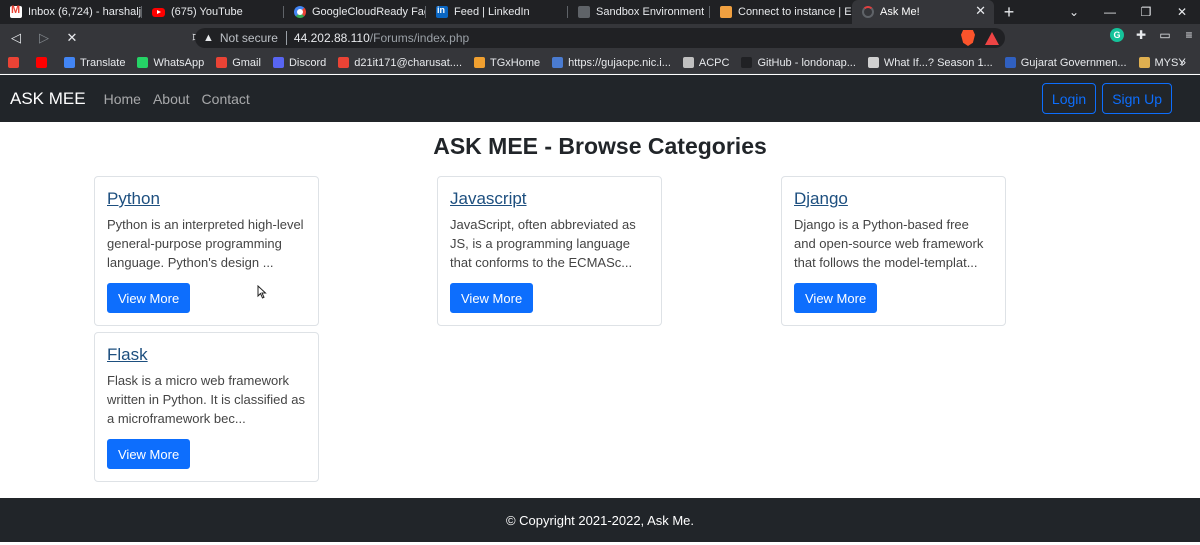 This screenshot has width=1200, height=545. I want to click on browser-tab: GoogleCloudReady Facilitator, so click(355, 12).